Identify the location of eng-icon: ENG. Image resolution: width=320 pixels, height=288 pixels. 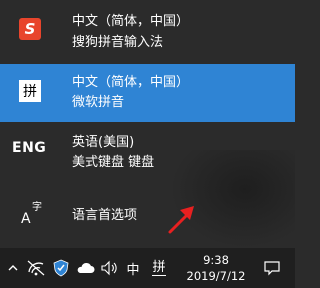
(29, 148).